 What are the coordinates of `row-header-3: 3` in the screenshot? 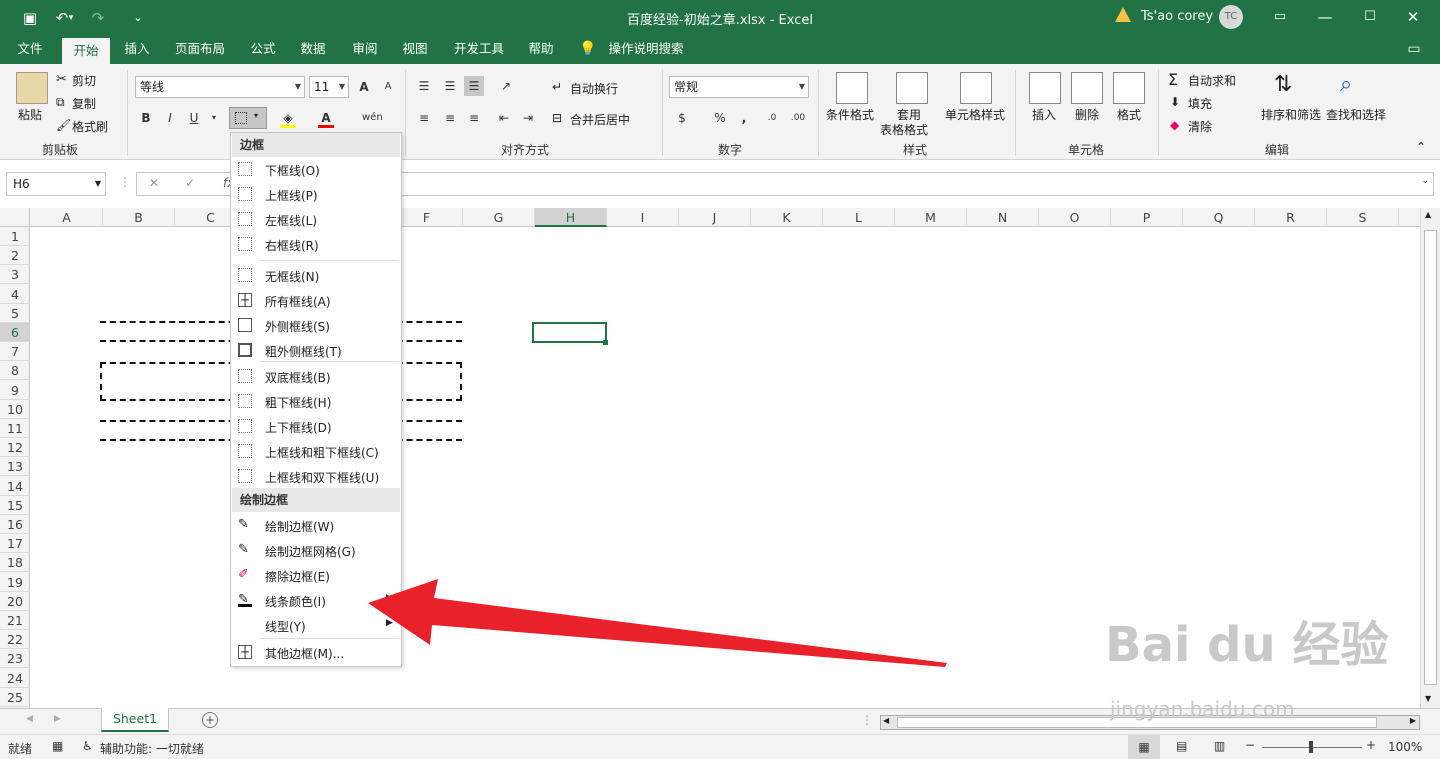 It's located at (15, 275).